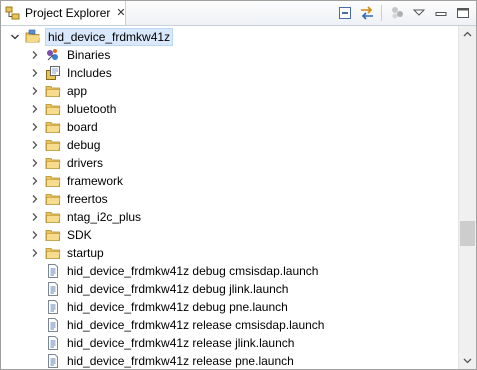  What do you see at coordinates (104, 217) in the screenshot?
I see `tree-item-label: ntag_i2c_plus` at bounding box center [104, 217].